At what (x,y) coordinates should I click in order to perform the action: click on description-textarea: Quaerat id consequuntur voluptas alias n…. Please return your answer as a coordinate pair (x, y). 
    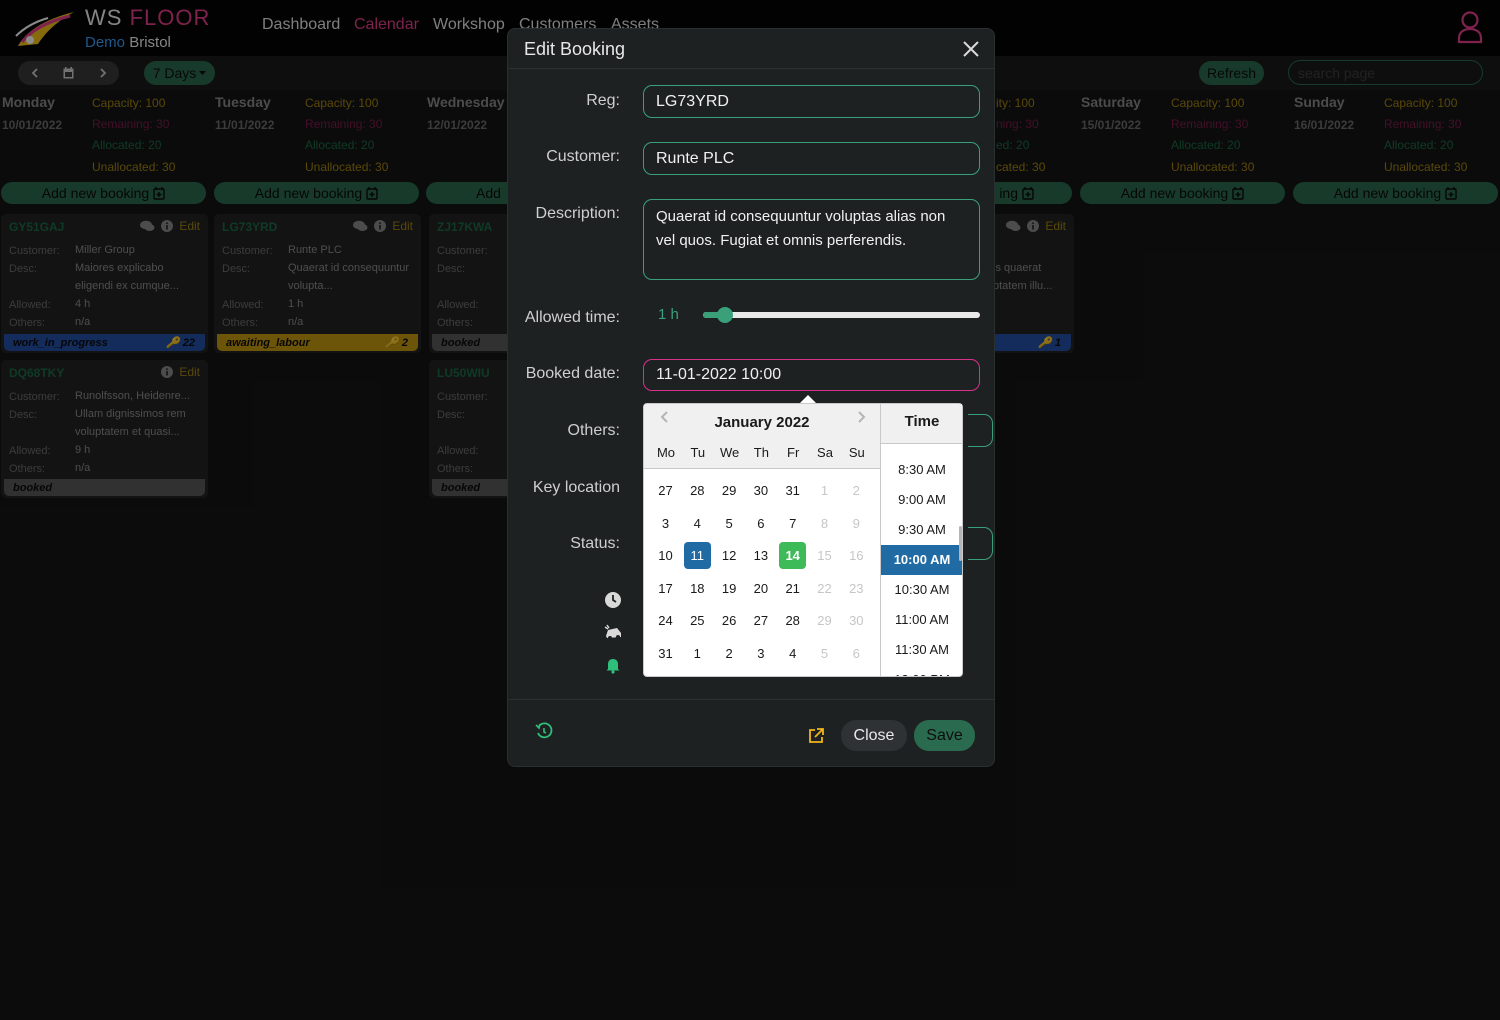
    Looking at the image, I should click on (811, 239).